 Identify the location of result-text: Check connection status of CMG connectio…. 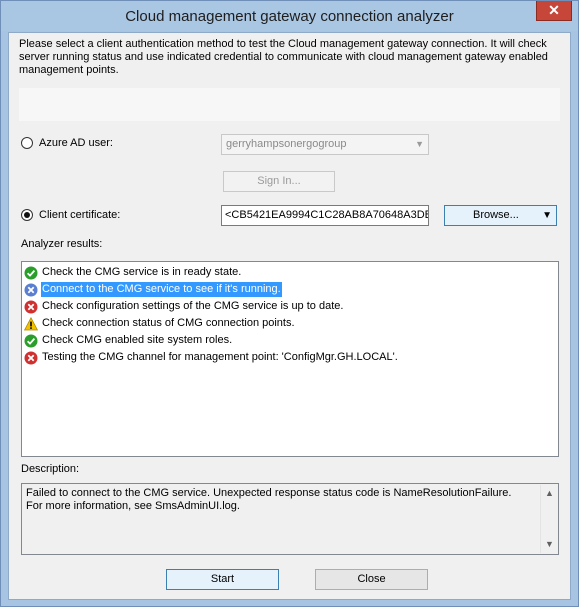
(168, 323).